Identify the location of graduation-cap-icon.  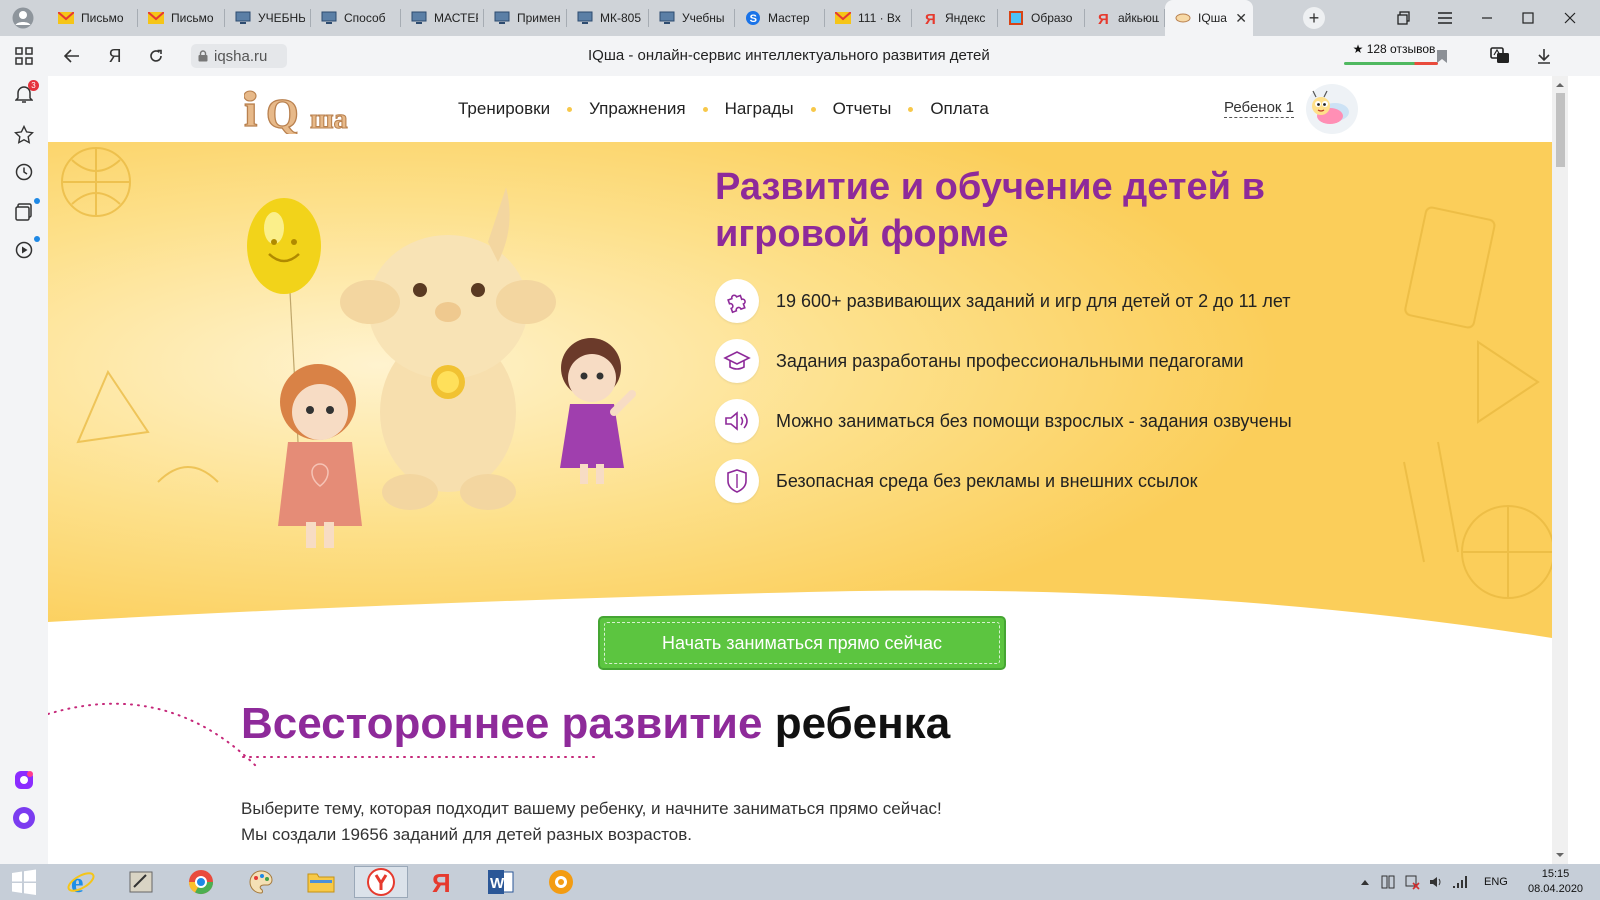
(737, 361).